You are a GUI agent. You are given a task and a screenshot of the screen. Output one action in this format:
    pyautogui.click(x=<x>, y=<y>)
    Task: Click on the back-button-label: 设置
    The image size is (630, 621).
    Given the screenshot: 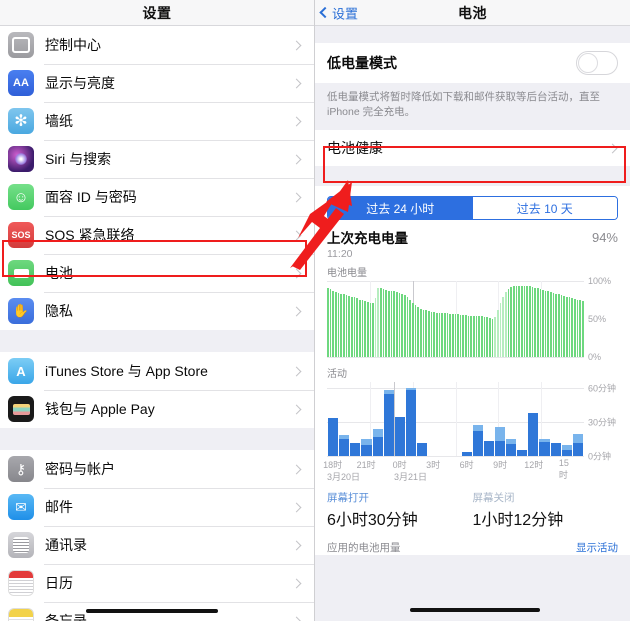 What is the action you would take?
    pyautogui.click(x=345, y=13)
    